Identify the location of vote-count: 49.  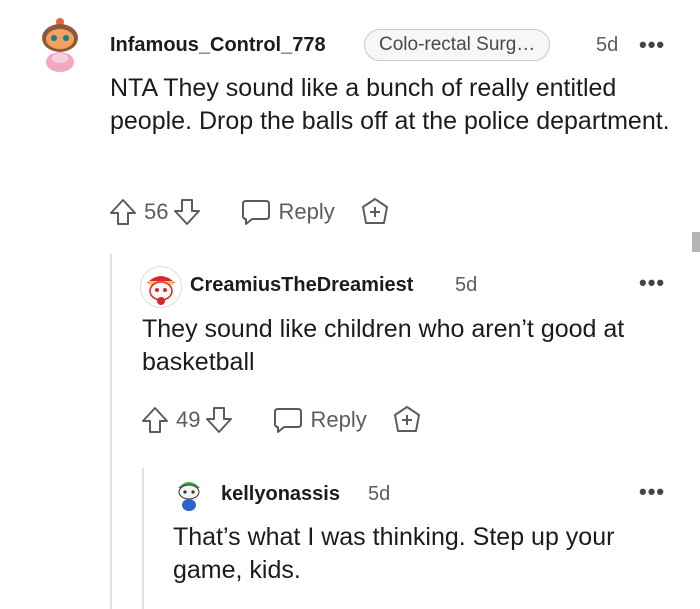
(188, 419).